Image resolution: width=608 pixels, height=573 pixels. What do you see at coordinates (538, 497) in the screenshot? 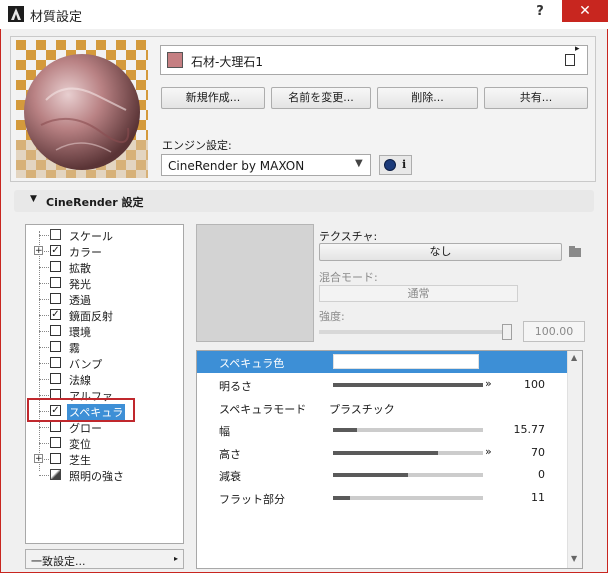
I see `property-value: 11` at bounding box center [538, 497].